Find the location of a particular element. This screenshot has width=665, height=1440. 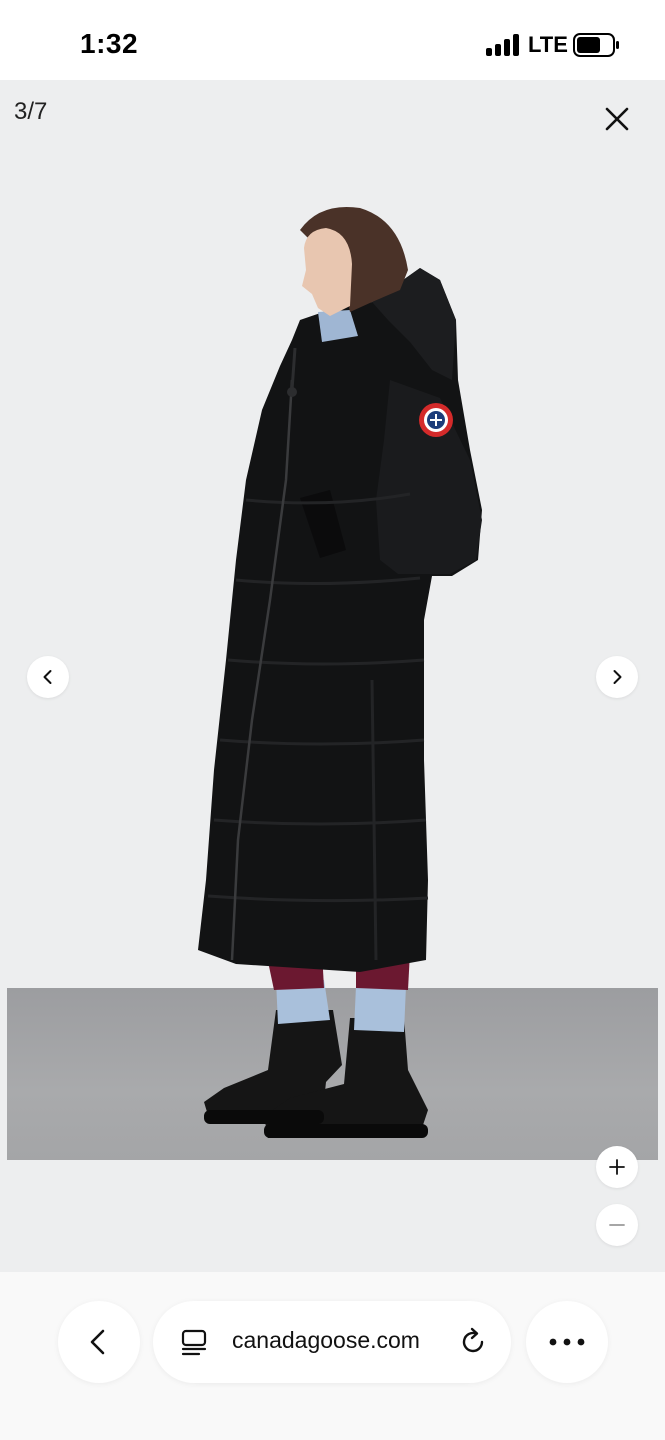

chevron-right-icon is located at coordinates (617, 677).